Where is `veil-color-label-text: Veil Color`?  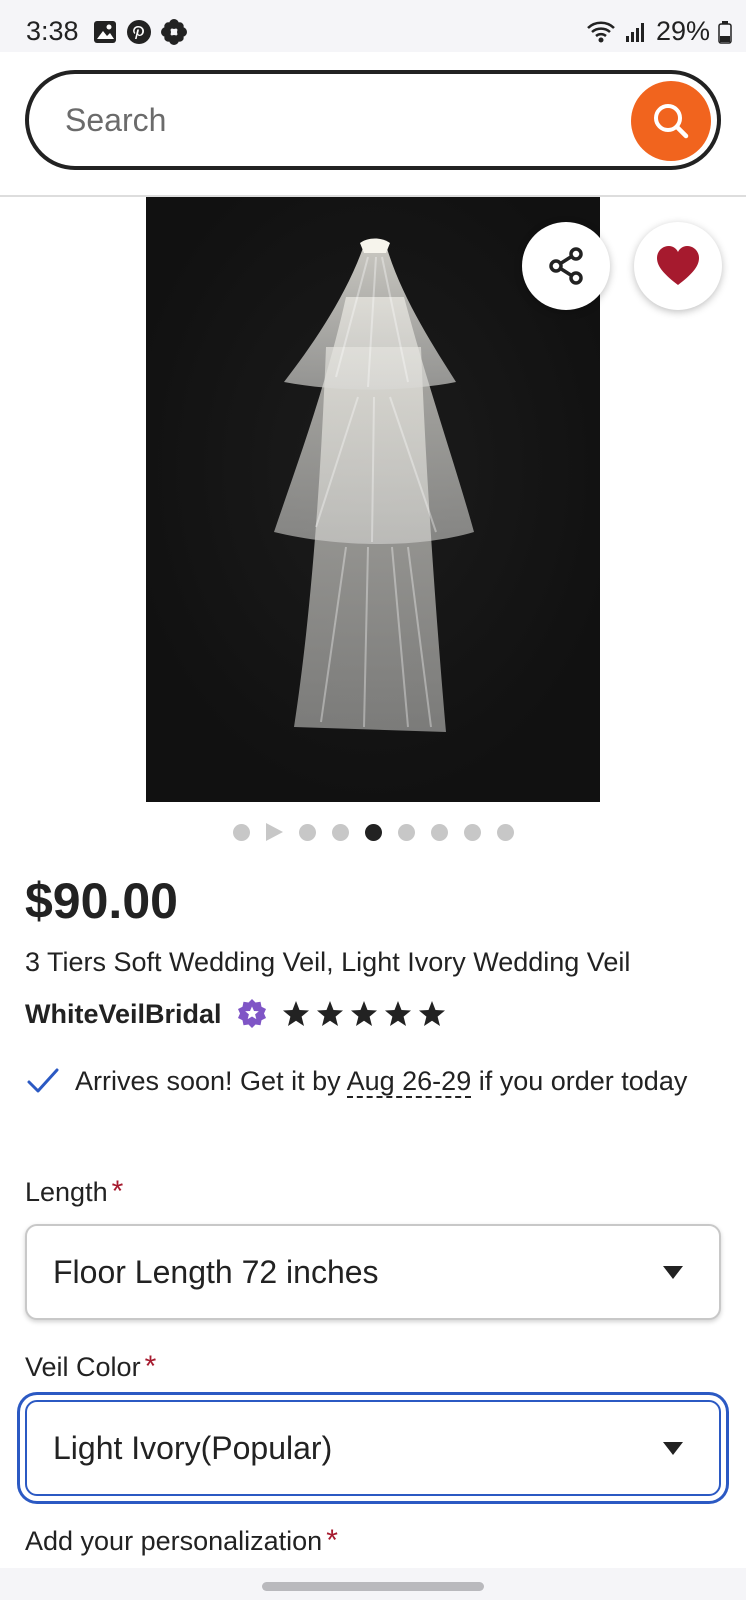 veil-color-label-text: Veil Color is located at coordinates (83, 1367).